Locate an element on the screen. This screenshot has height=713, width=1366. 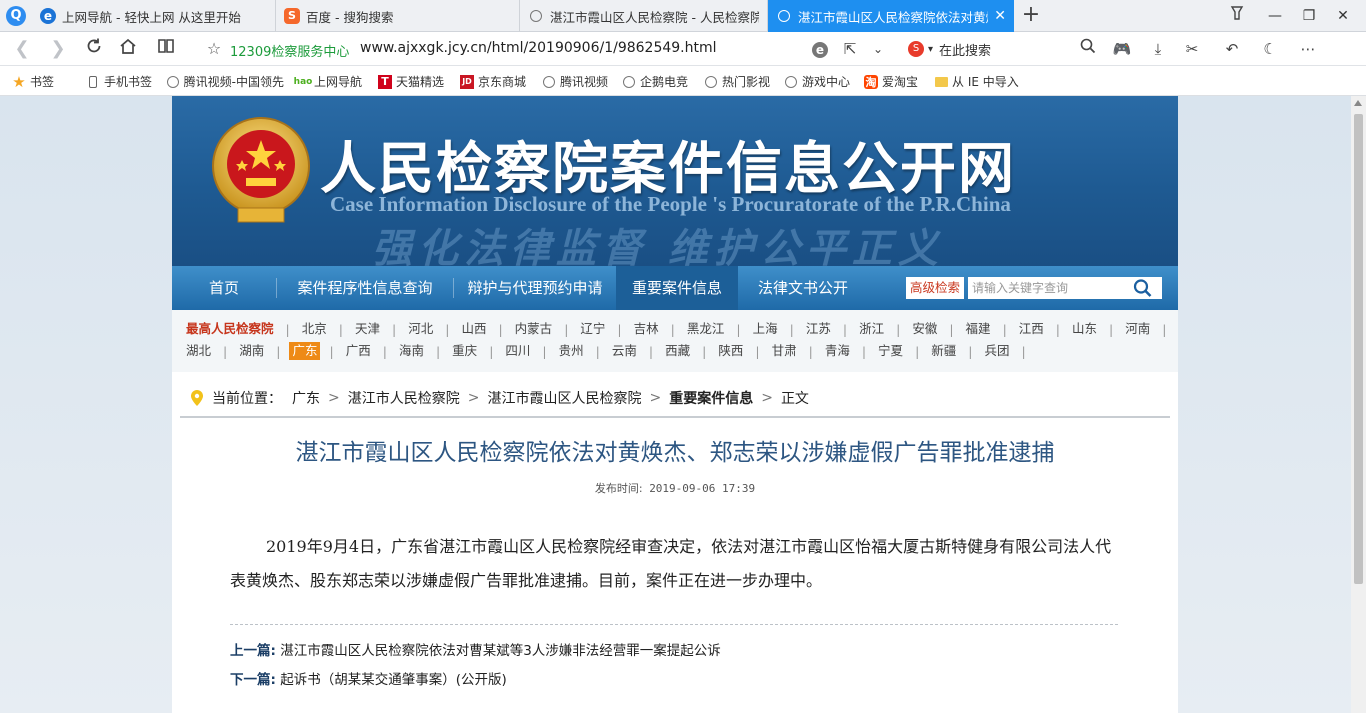
scroll-up-icon is located at coordinates (1358, 103).